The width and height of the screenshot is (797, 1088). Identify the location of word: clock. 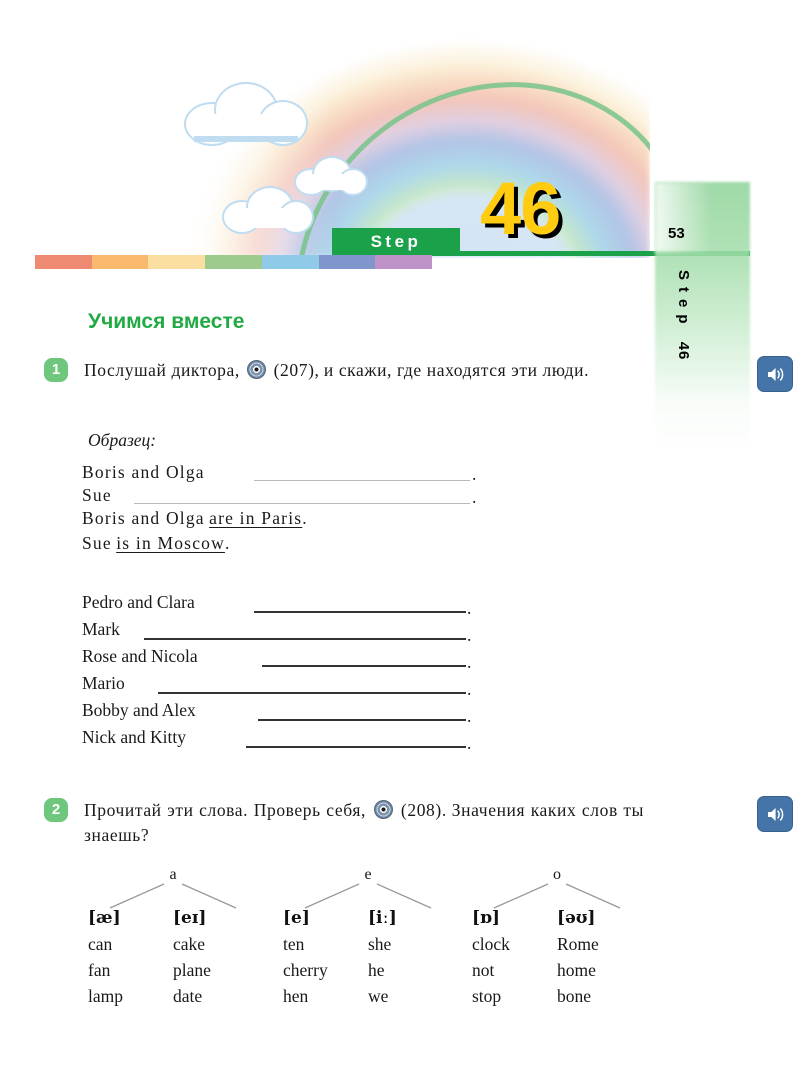
(491, 944).